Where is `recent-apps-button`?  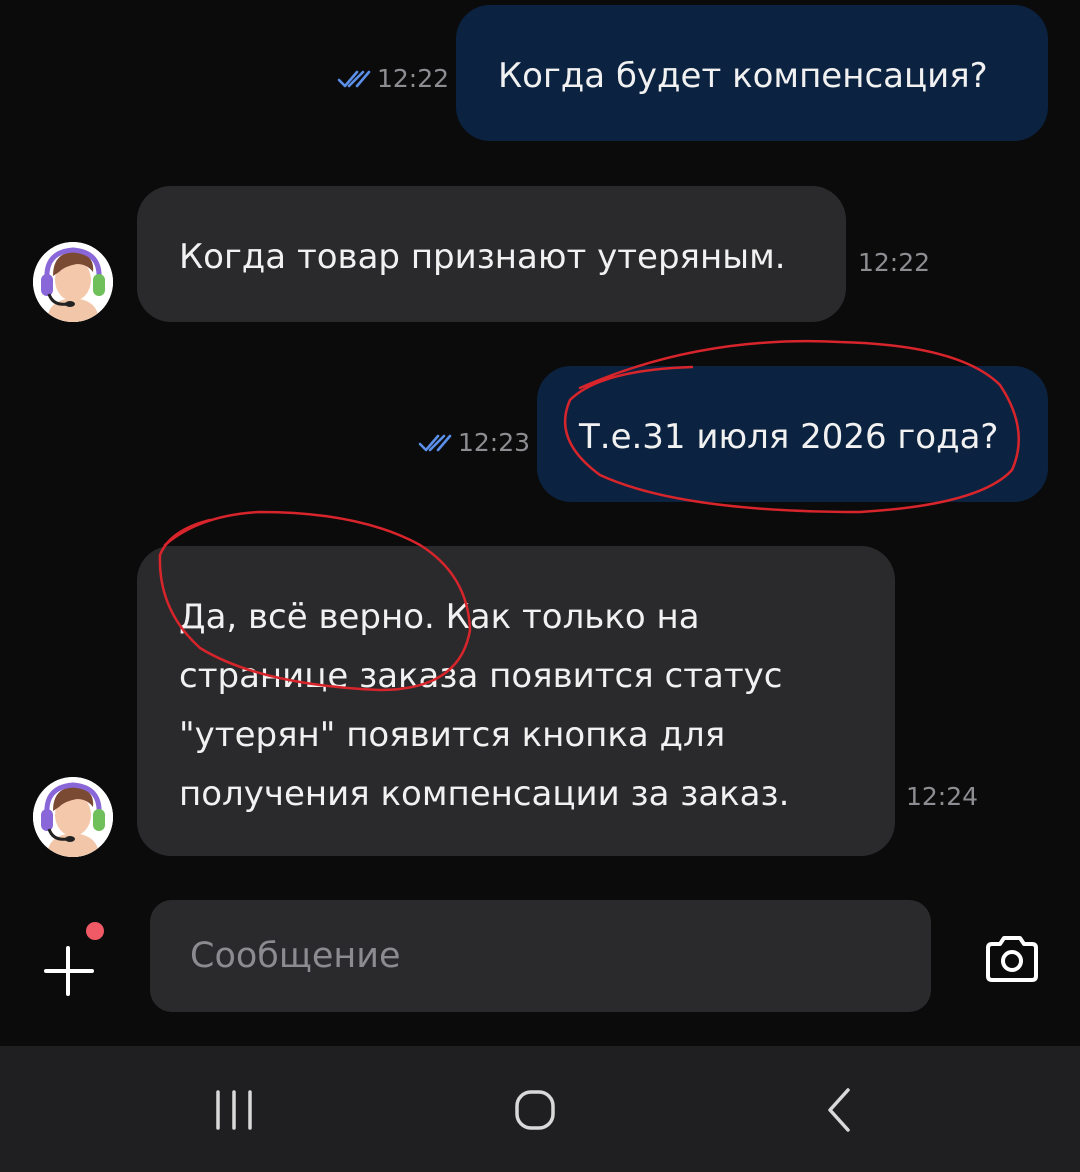 recent-apps-button is located at coordinates (234, 1109).